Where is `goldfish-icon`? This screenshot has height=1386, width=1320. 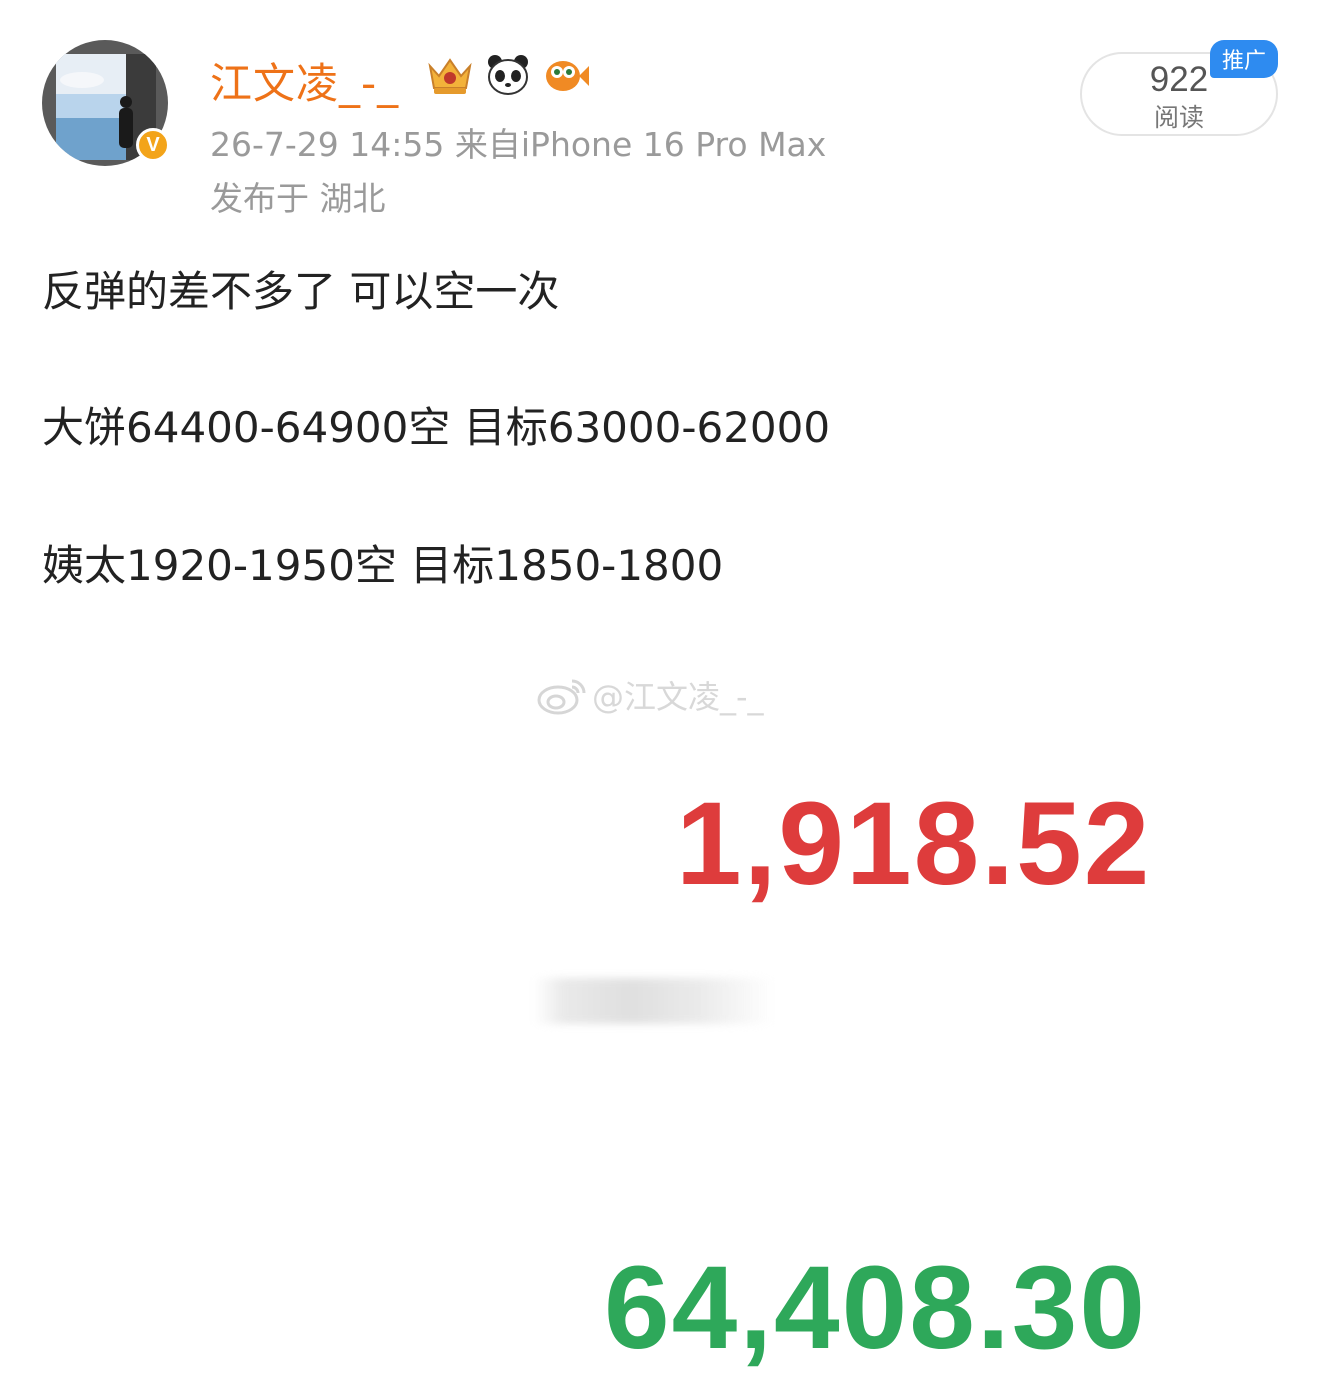
goldfish-icon is located at coordinates (566, 75).